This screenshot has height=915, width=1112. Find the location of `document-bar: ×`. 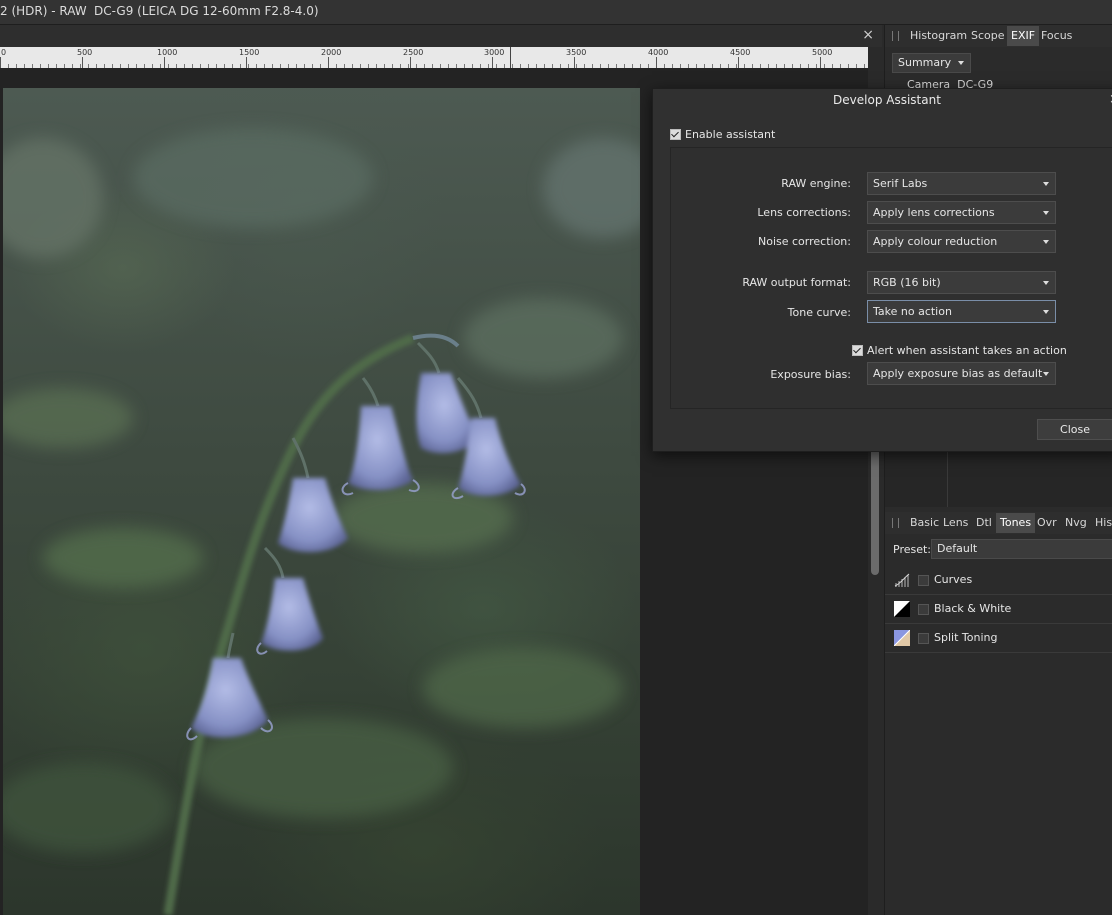

document-bar: × is located at coordinates (441, 36).